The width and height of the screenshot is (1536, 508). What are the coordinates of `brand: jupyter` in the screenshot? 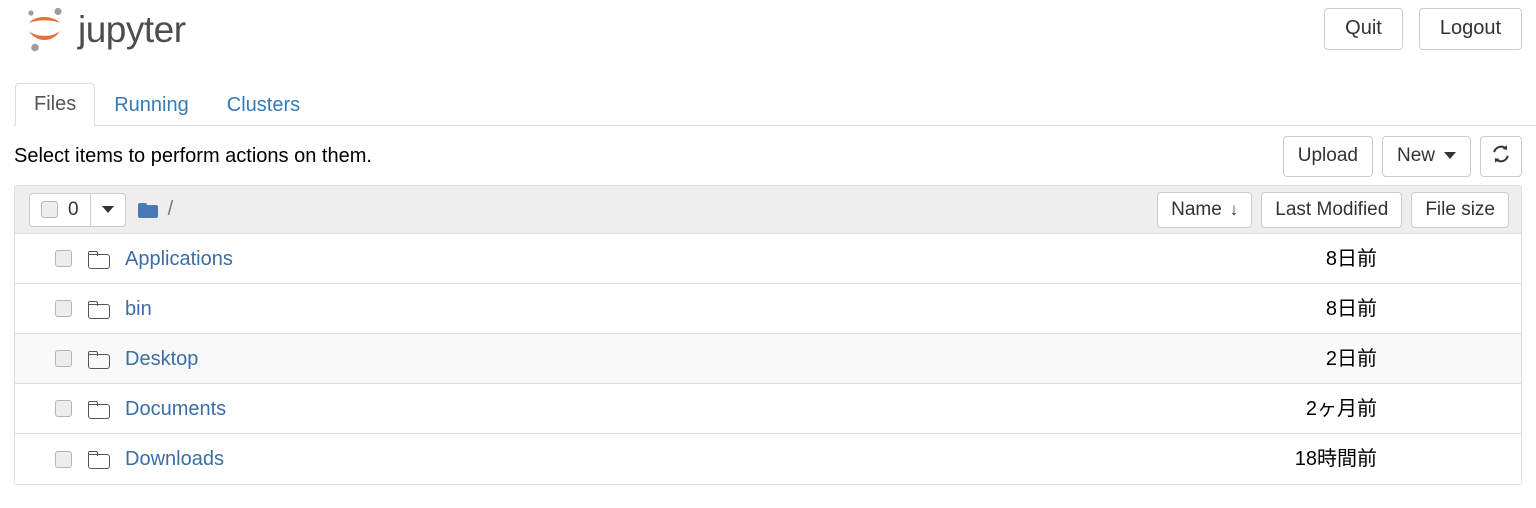 It's located at (104, 29).